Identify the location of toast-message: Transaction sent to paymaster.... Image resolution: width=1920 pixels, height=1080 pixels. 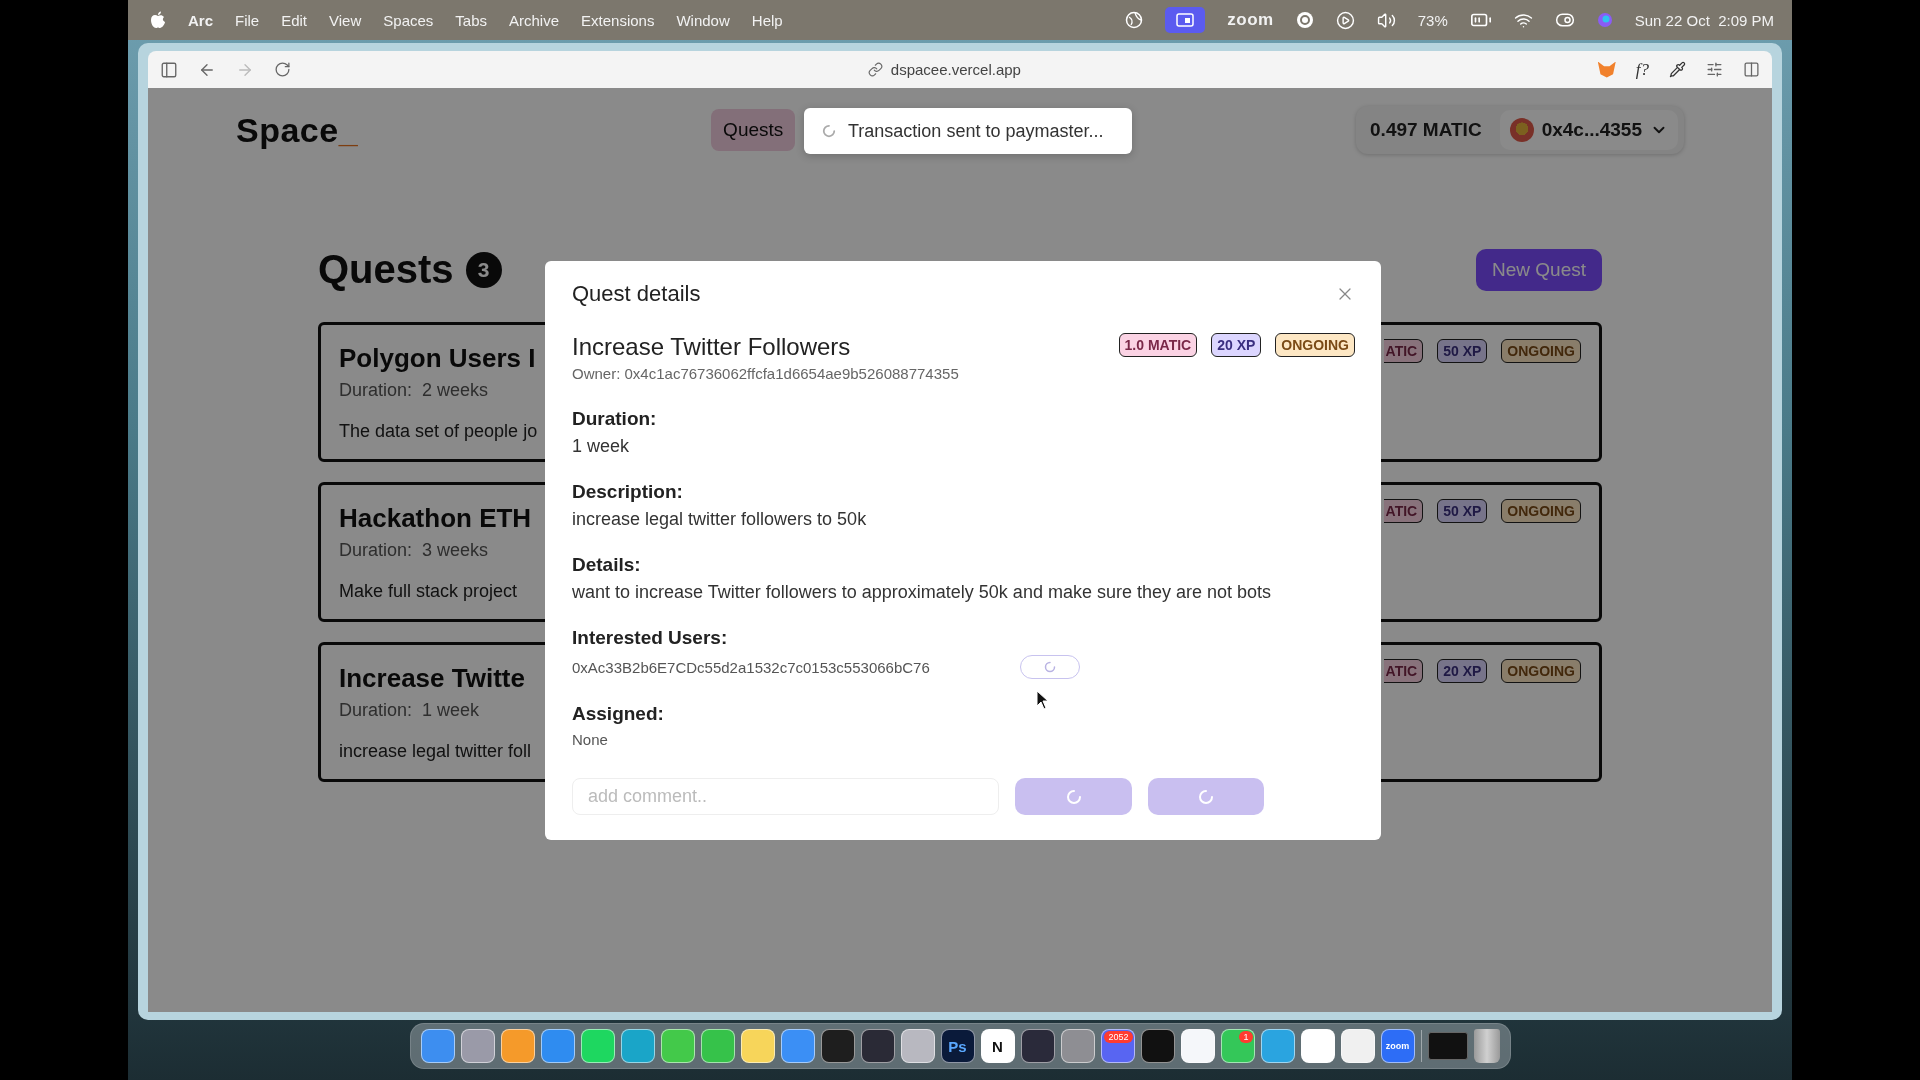
(976, 131).